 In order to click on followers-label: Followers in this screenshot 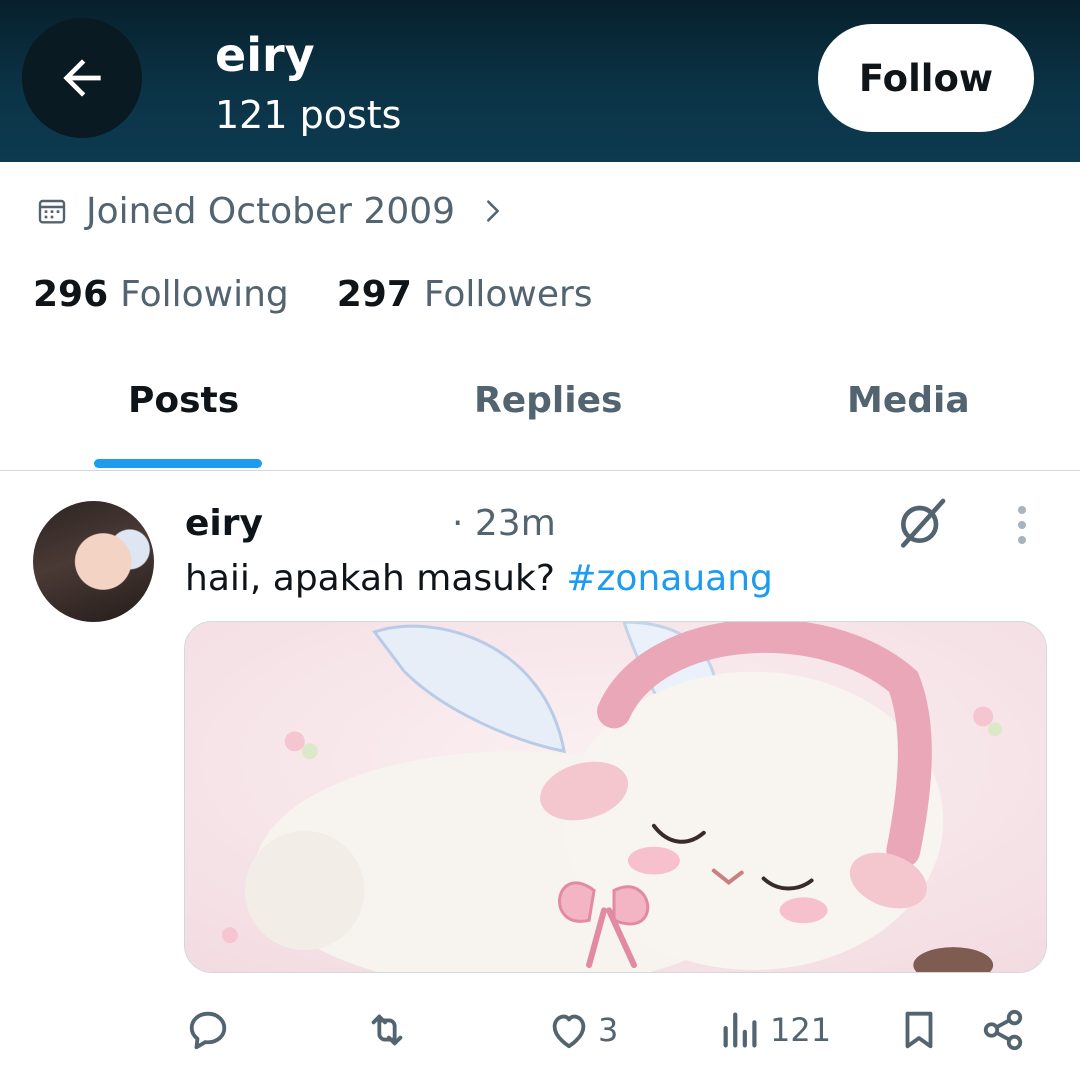, I will do `click(508, 294)`.